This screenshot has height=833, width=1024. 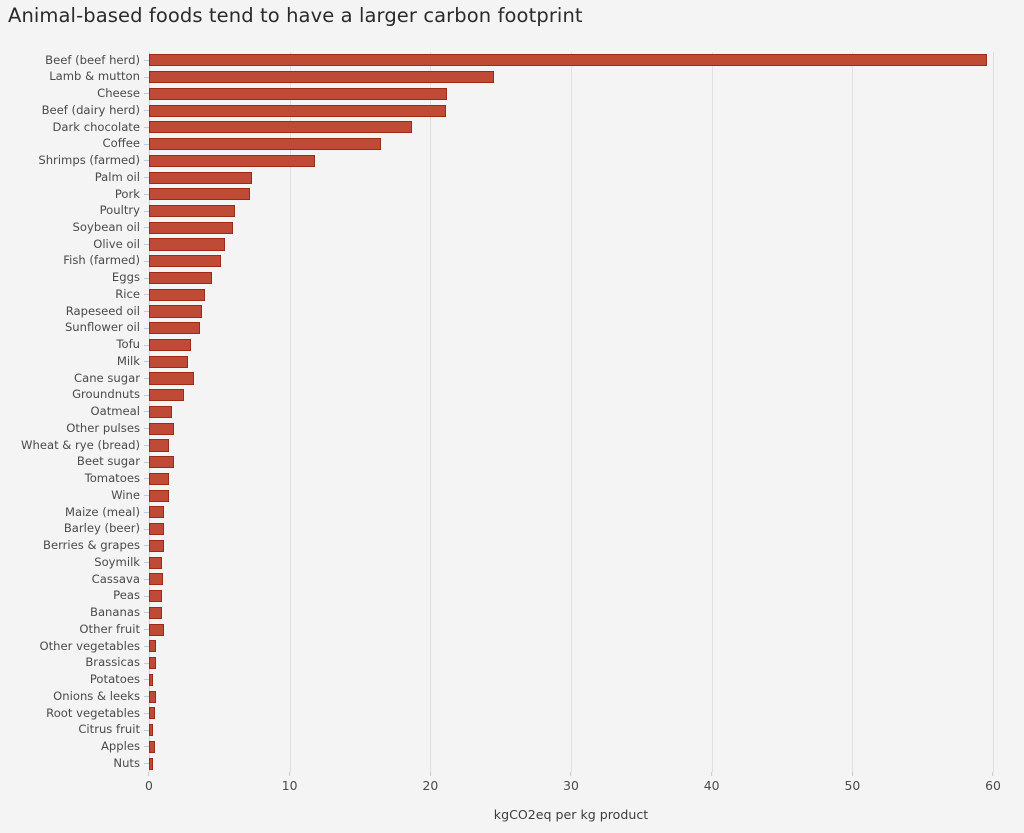 I want to click on y-tick: Coffee, so click(x=74, y=144).